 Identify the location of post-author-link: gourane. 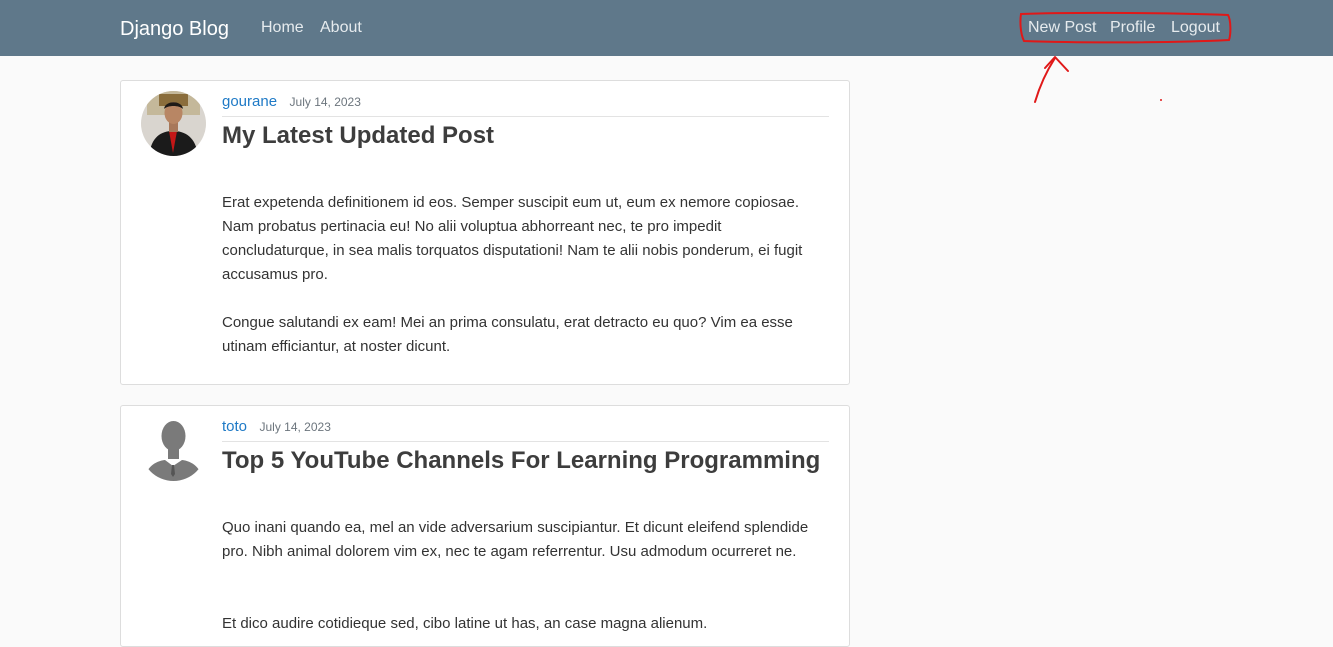
(249, 101).